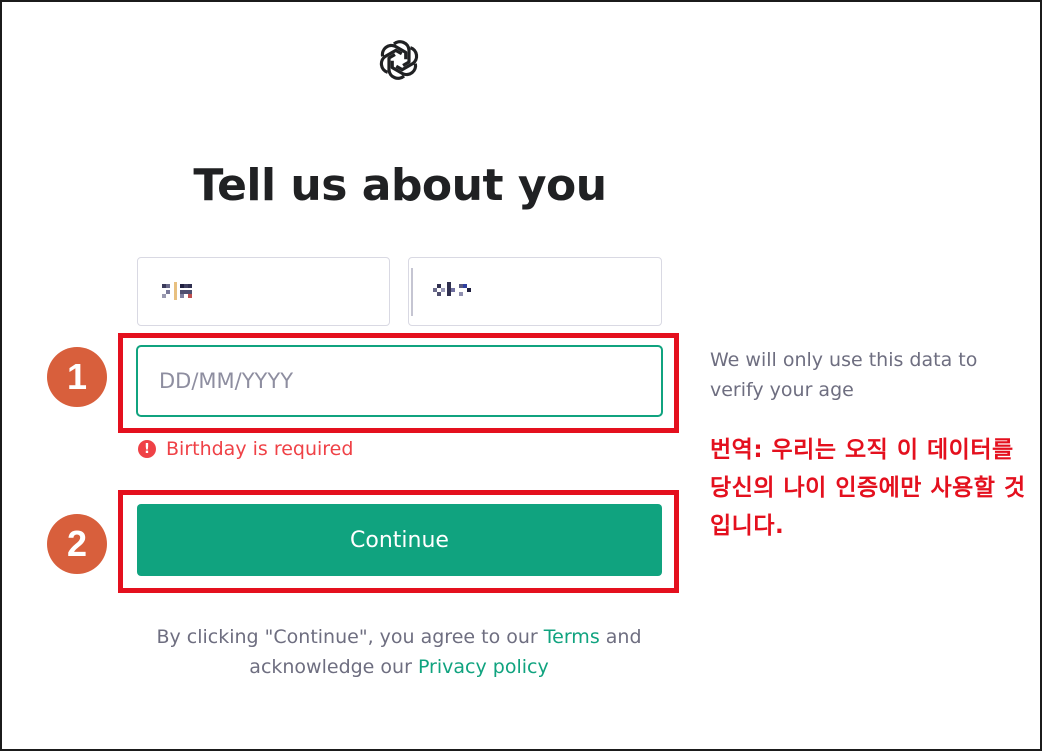  What do you see at coordinates (483, 667) in the screenshot?
I see `privacy-policy-link: Privacy policy` at bounding box center [483, 667].